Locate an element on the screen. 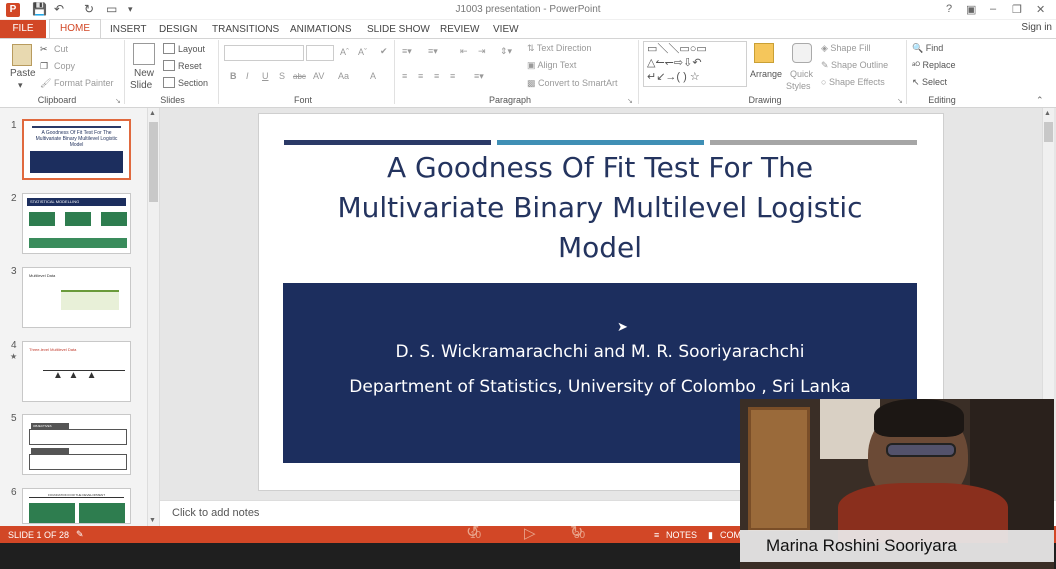 Image resolution: width=1056 pixels, height=569 pixels. animation-star-icon: ★ is located at coordinates (14, 356).